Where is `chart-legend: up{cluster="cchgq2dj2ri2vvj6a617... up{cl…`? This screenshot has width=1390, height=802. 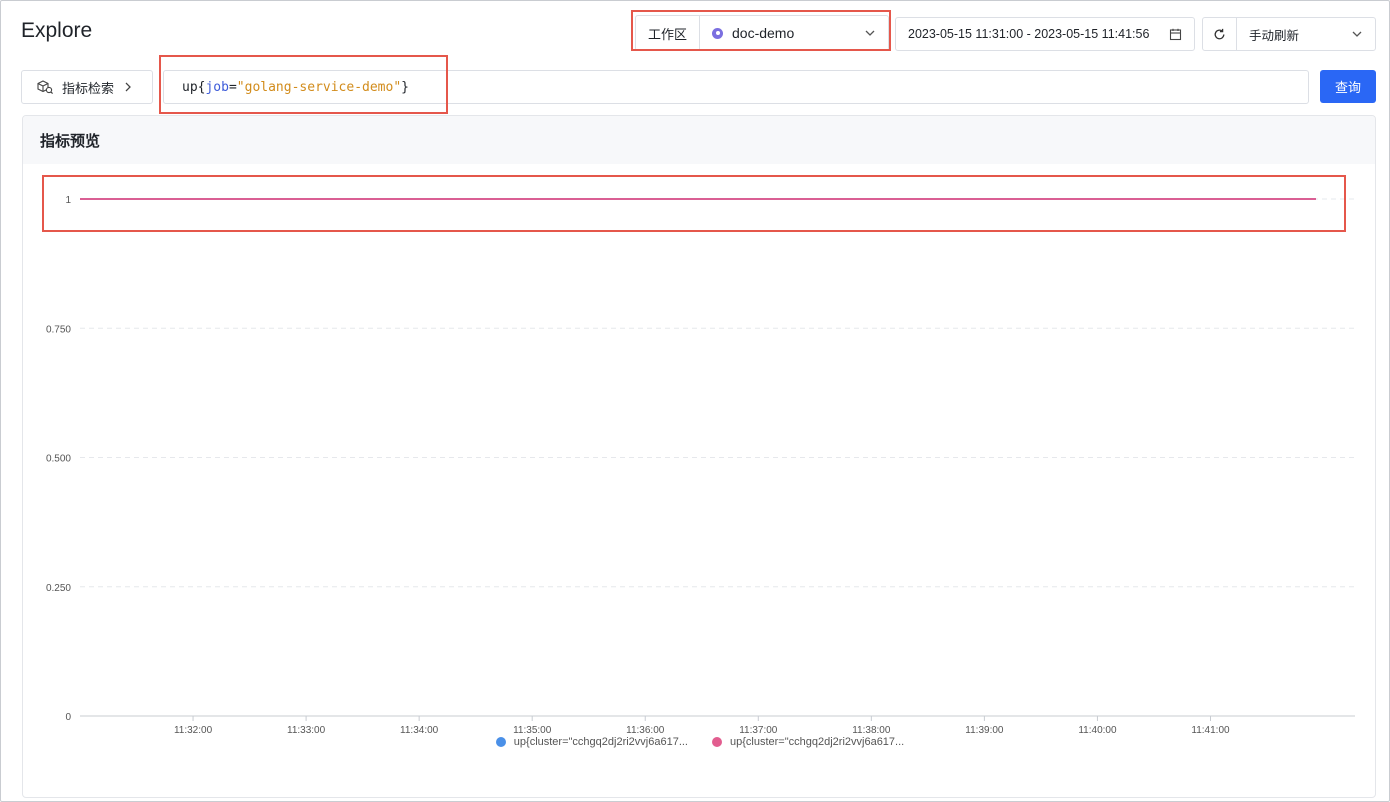
chart-legend: up{cluster="cchgq2dj2ri2vvj6a617... up{cl… is located at coordinates (699, 742).